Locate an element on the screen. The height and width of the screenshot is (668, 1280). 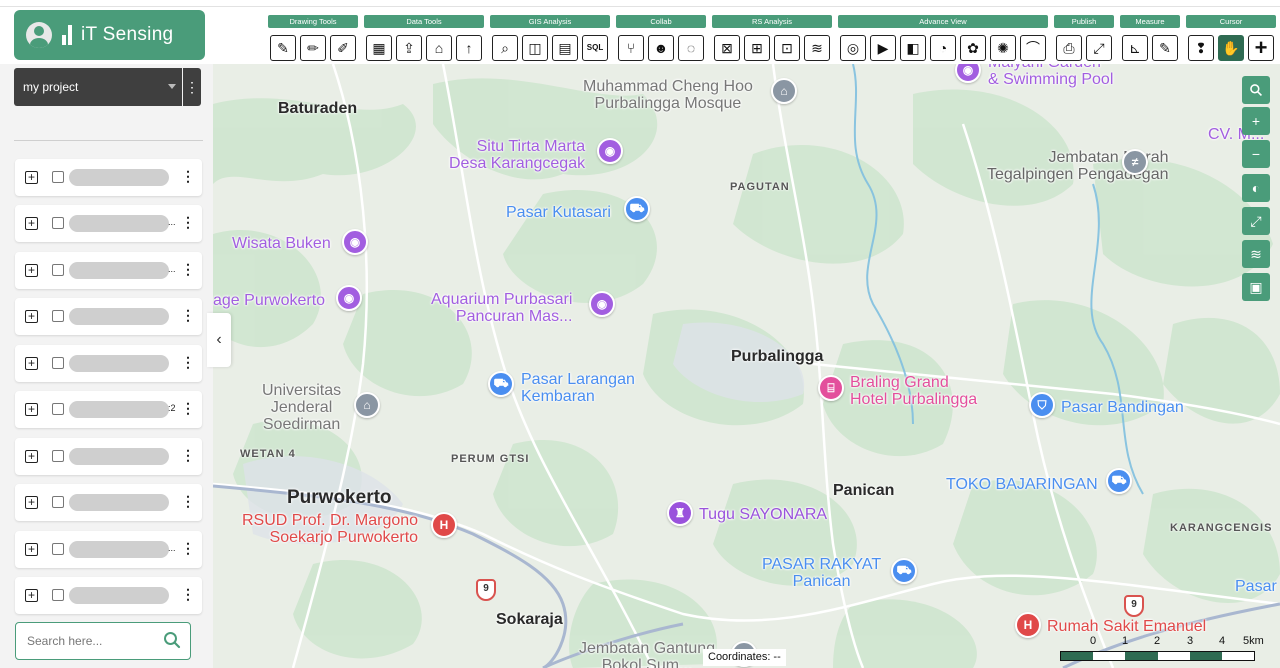
overlay-icon: ▤ is located at coordinates (565, 48).